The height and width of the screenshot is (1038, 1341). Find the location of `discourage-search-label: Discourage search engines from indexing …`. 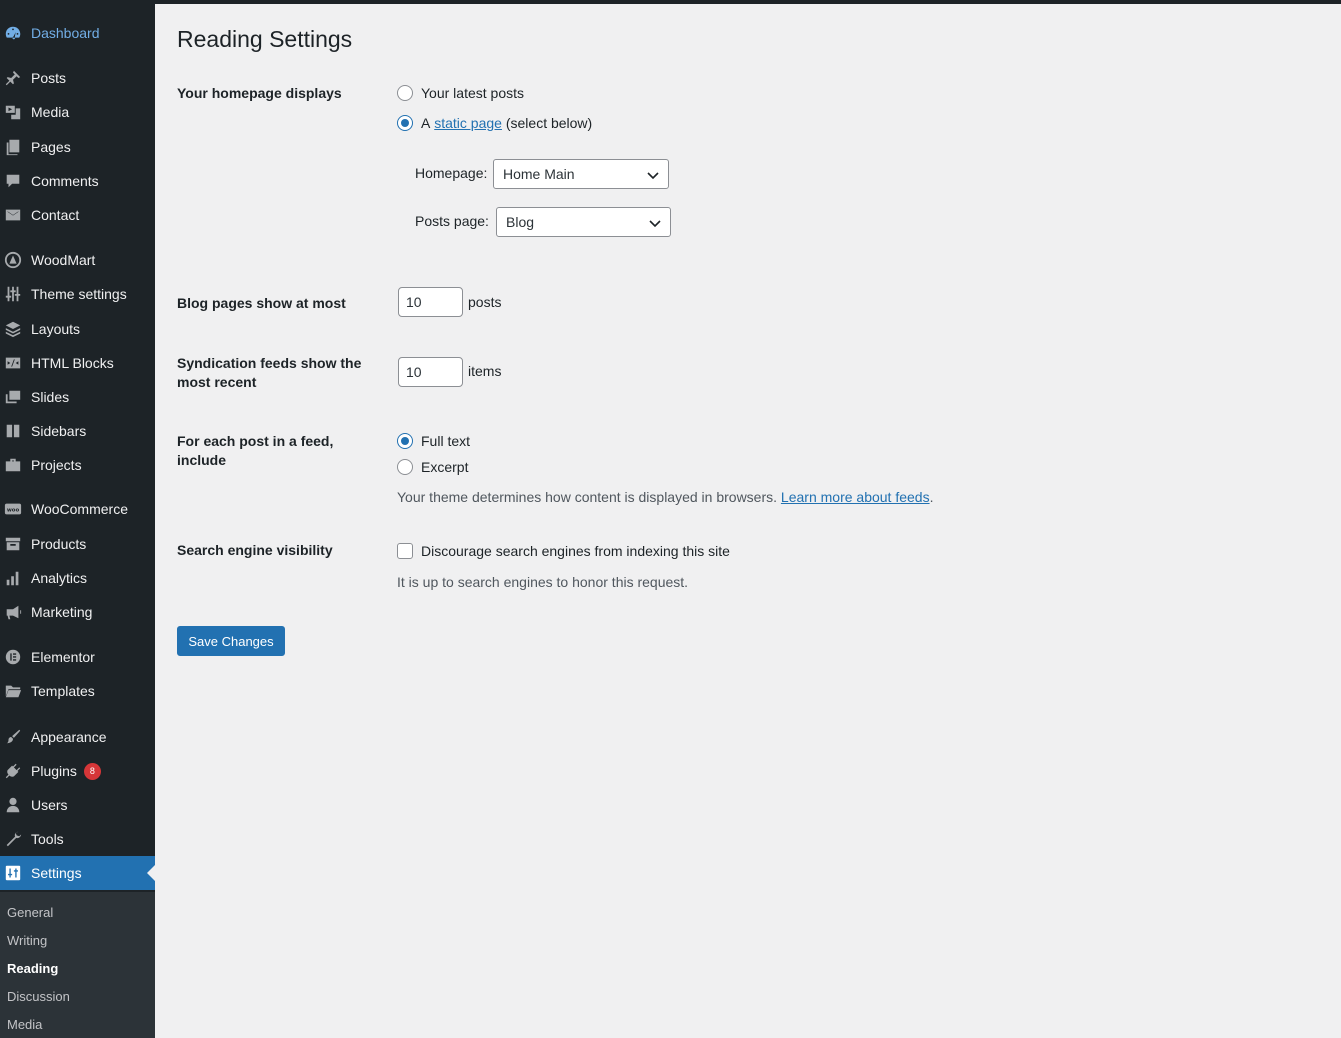

discourage-search-label: Discourage search engines from indexing … is located at coordinates (575, 551).